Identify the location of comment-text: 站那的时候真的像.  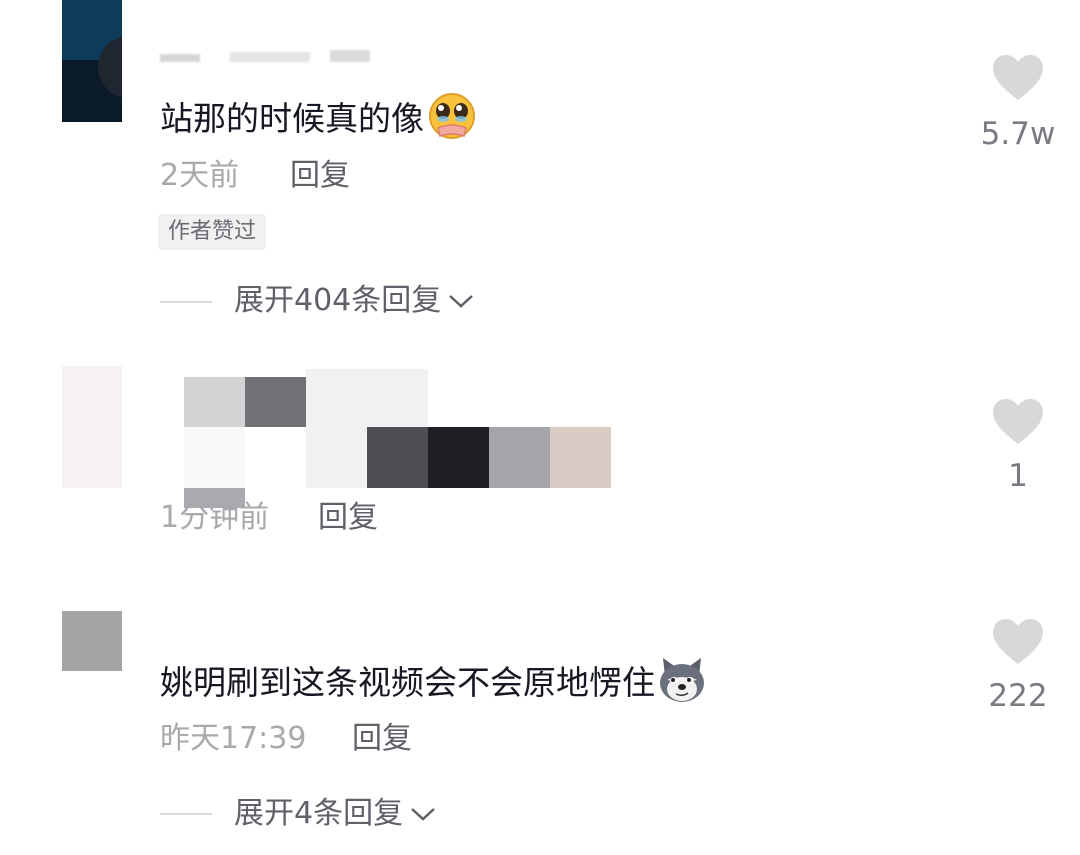
(319, 120).